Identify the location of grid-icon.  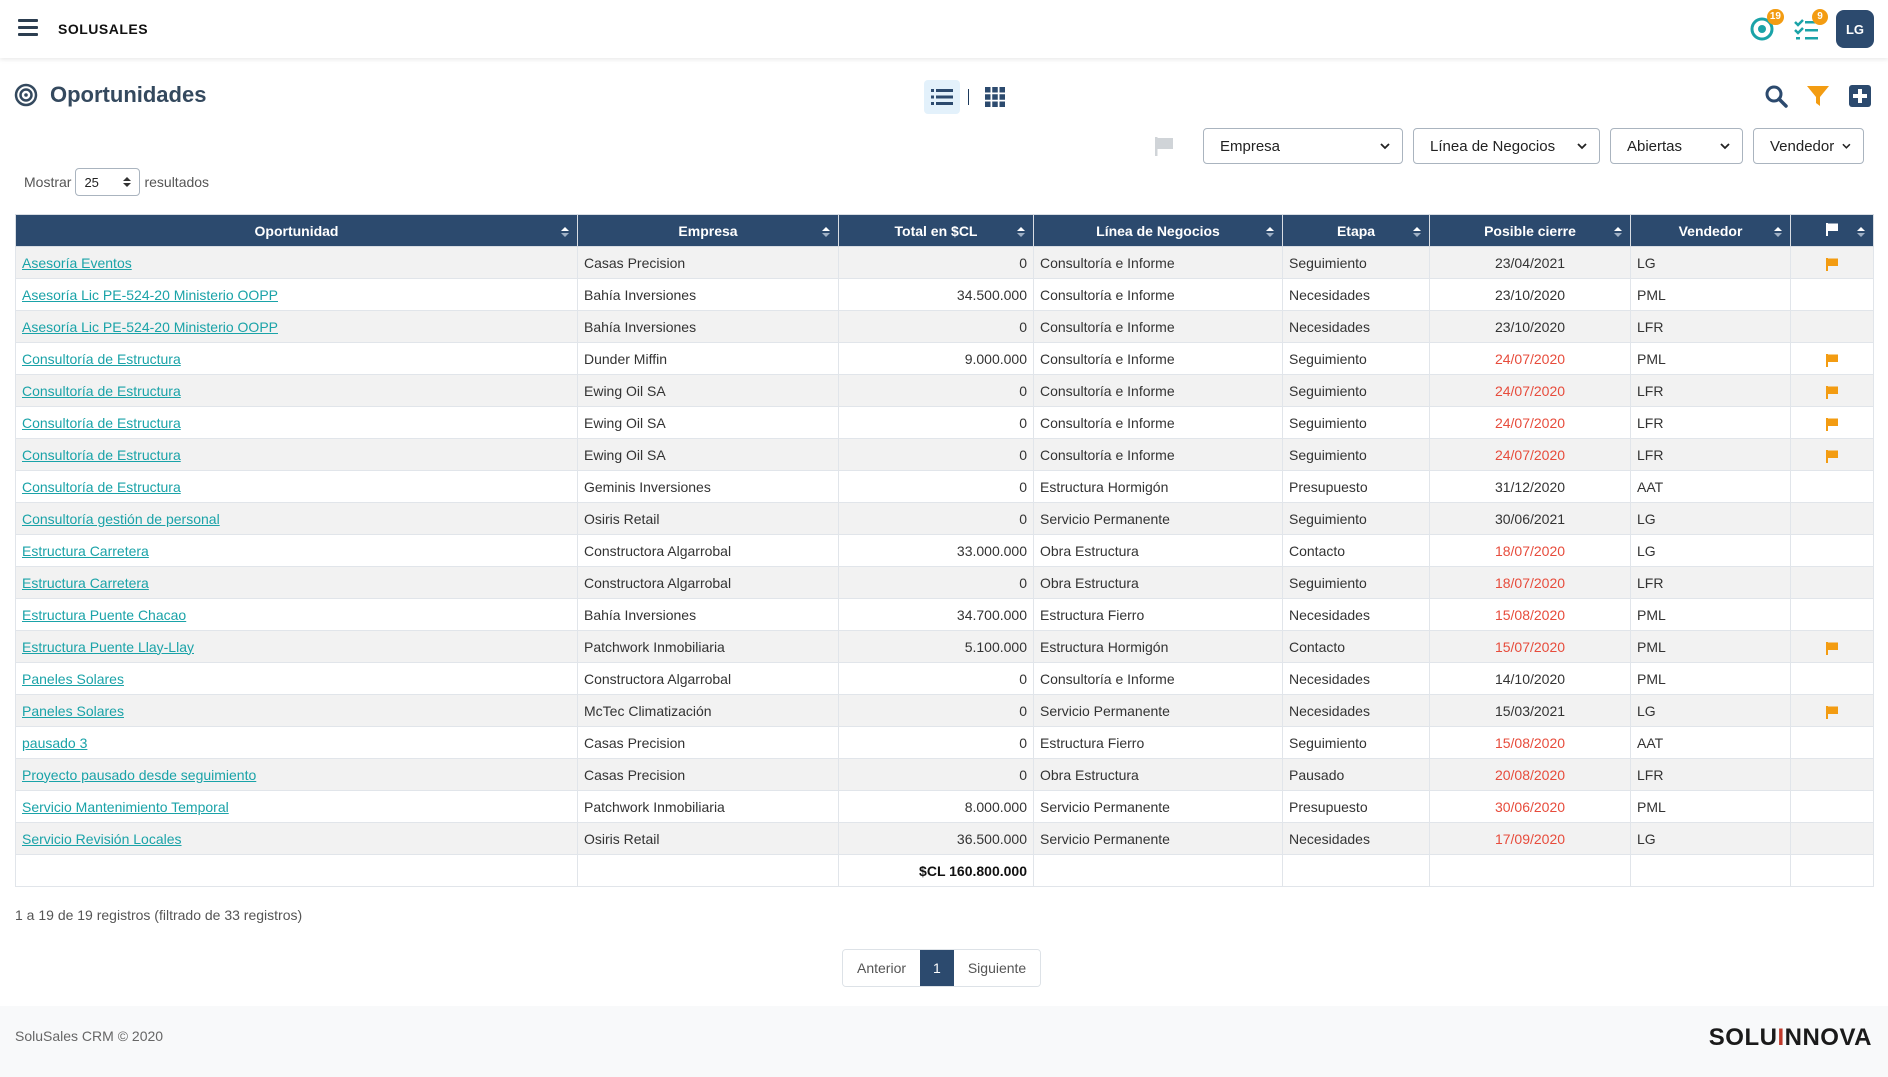
(995, 97).